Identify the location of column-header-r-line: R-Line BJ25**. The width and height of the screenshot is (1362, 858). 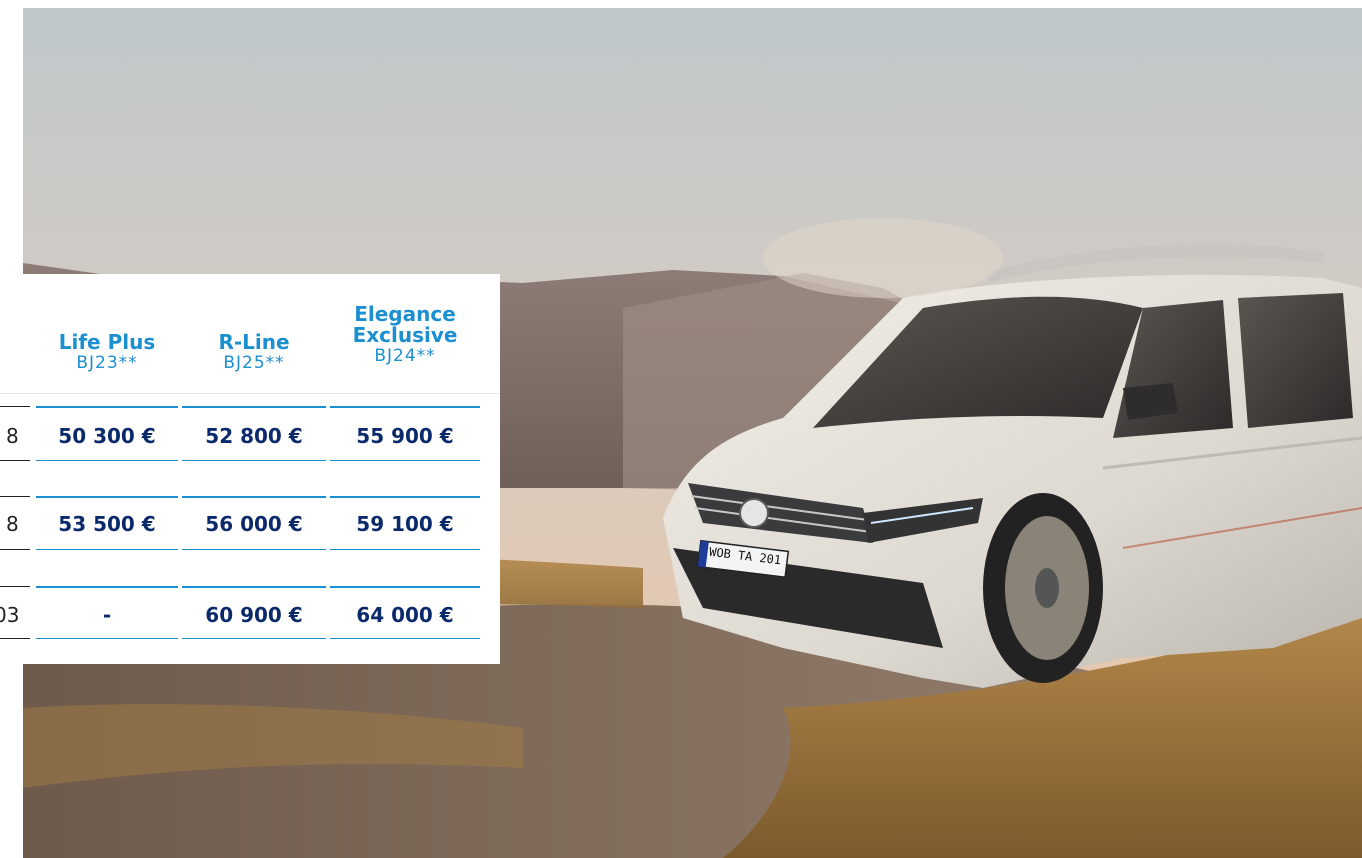
(254, 352).